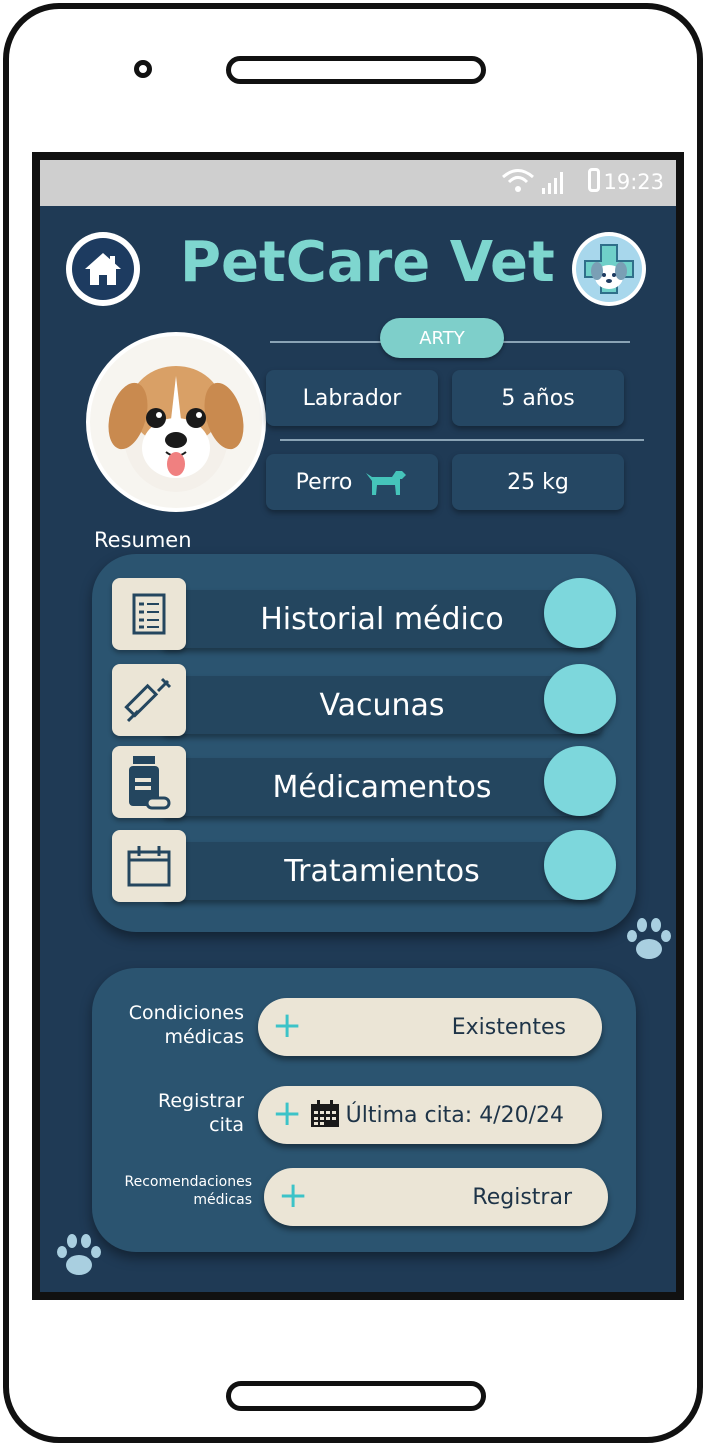 This screenshot has width=712, height=1450. I want to click on pet-age: 5 años, so click(538, 398).